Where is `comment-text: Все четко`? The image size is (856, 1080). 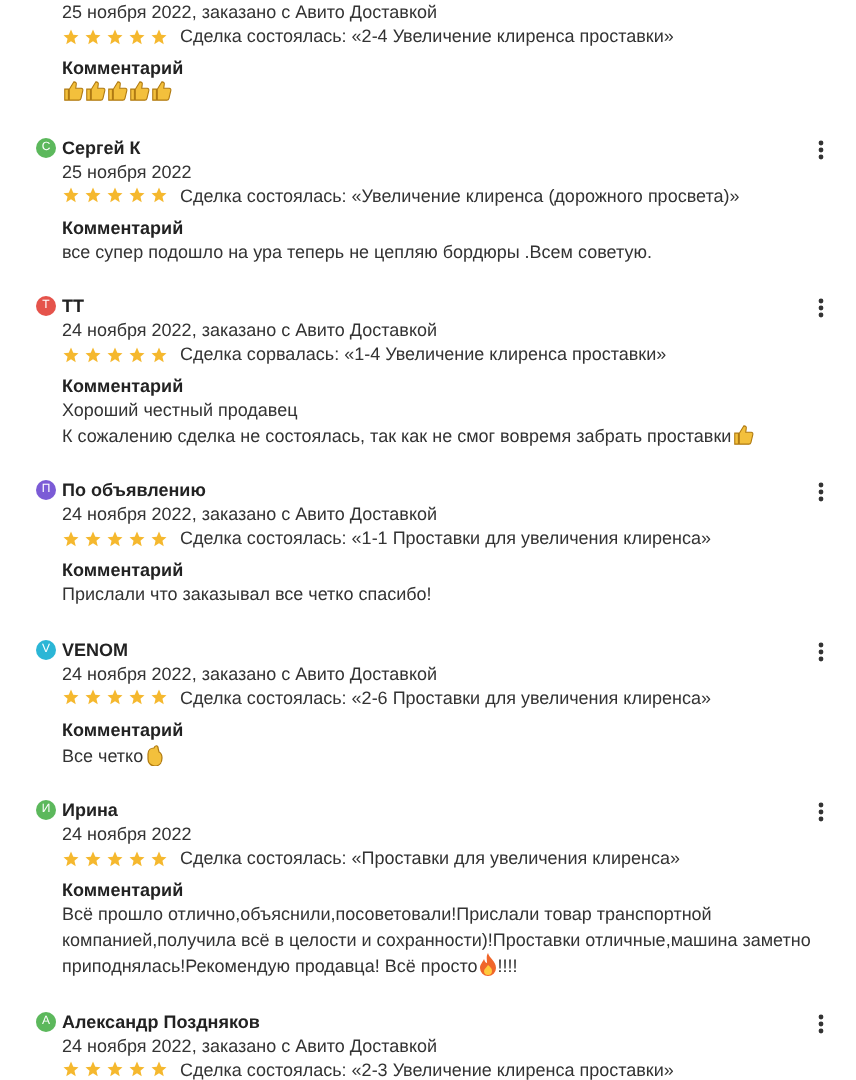
comment-text: Все четко is located at coordinates (440, 754).